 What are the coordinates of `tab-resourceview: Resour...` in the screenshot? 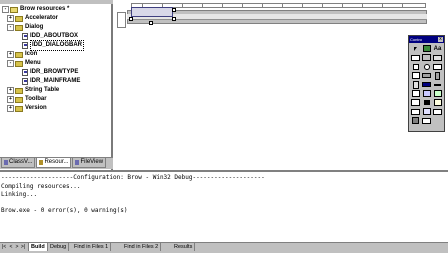 It's located at (54, 163).